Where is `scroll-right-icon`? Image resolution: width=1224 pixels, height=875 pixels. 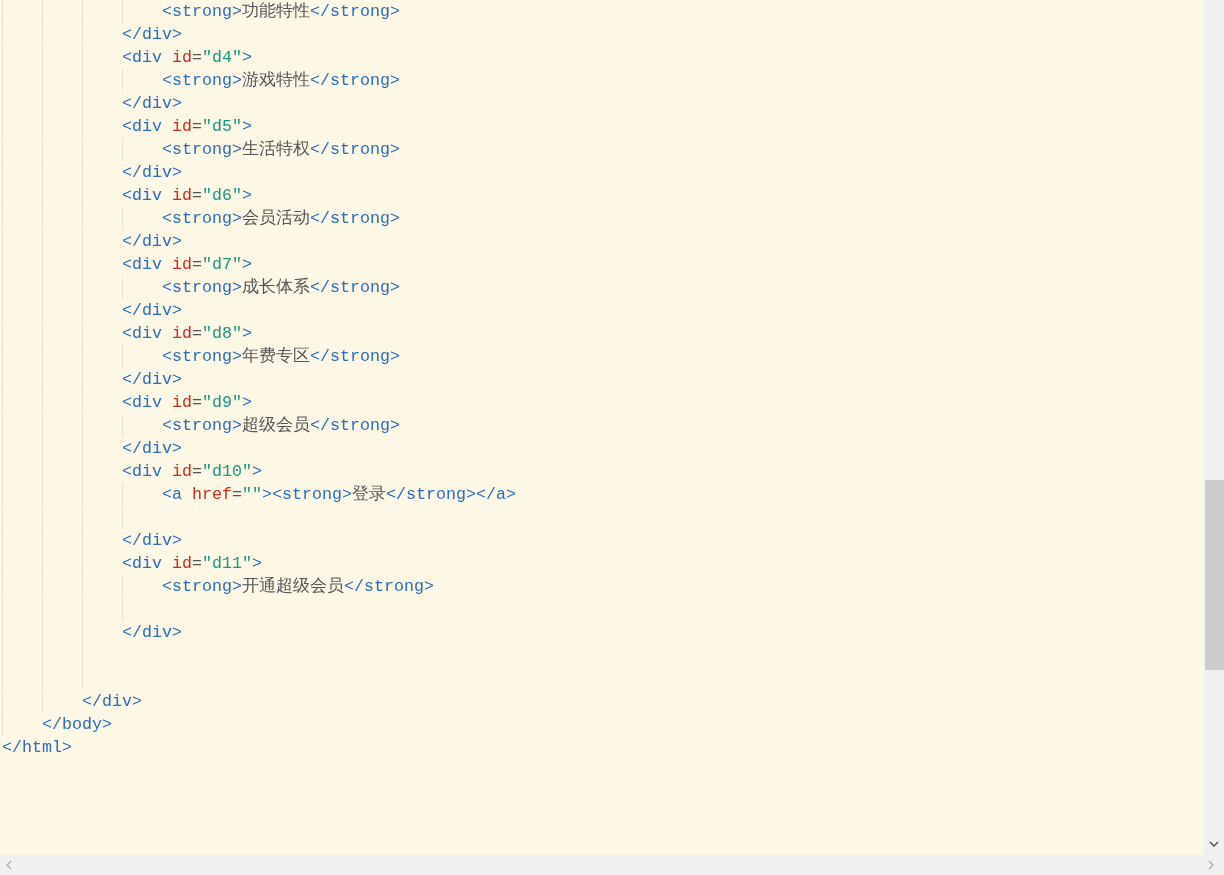 scroll-right-icon is located at coordinates (1211, 865).